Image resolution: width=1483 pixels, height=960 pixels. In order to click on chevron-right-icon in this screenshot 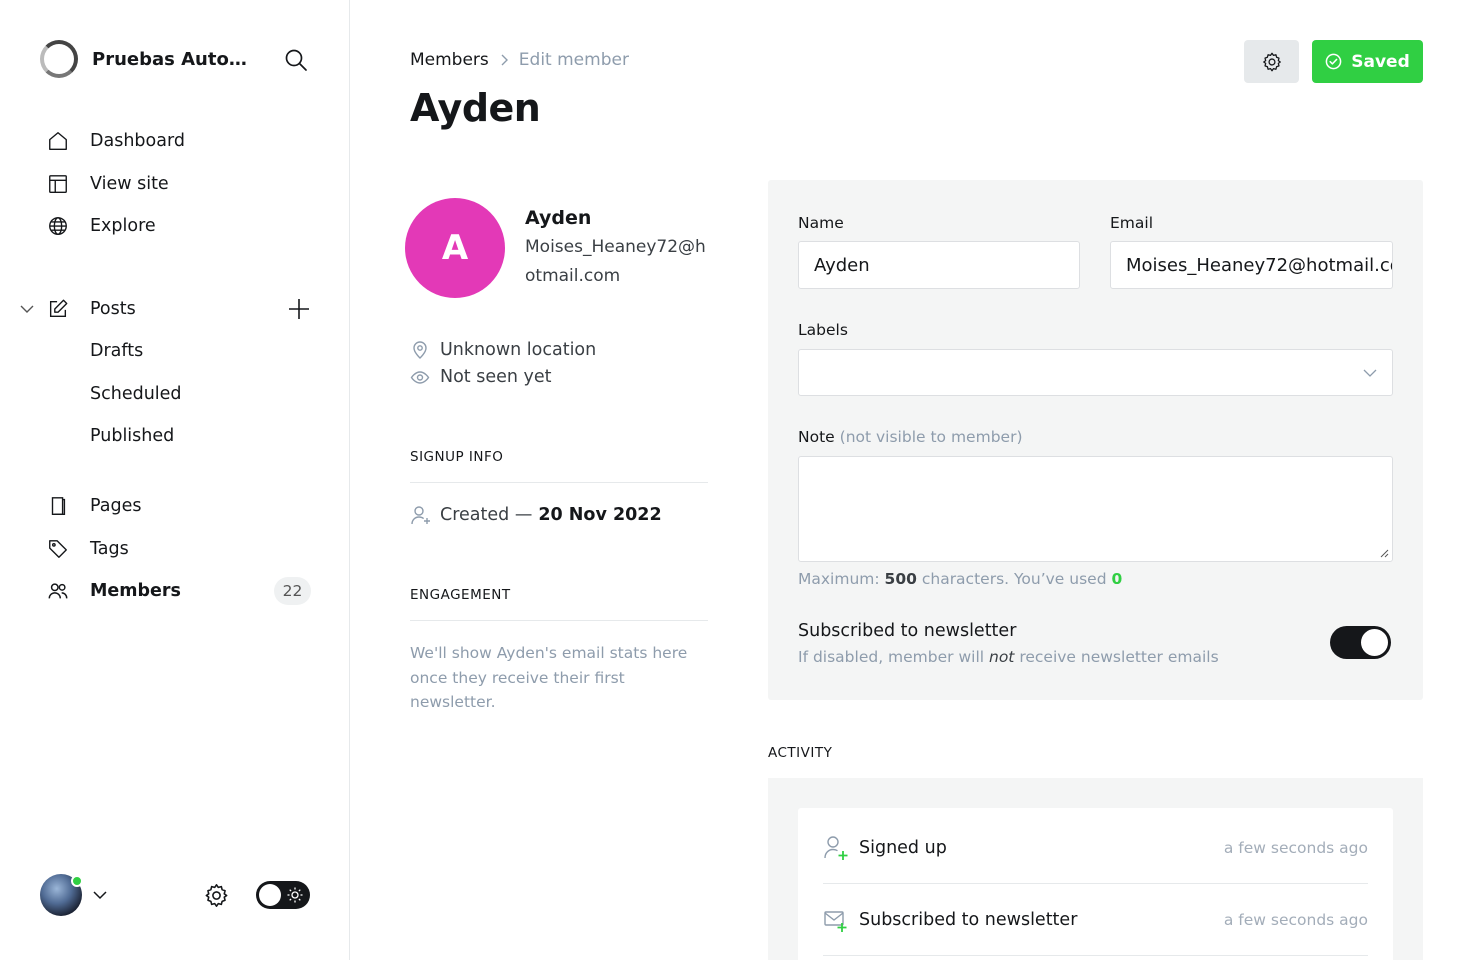, I will do `click(504, 60)`.